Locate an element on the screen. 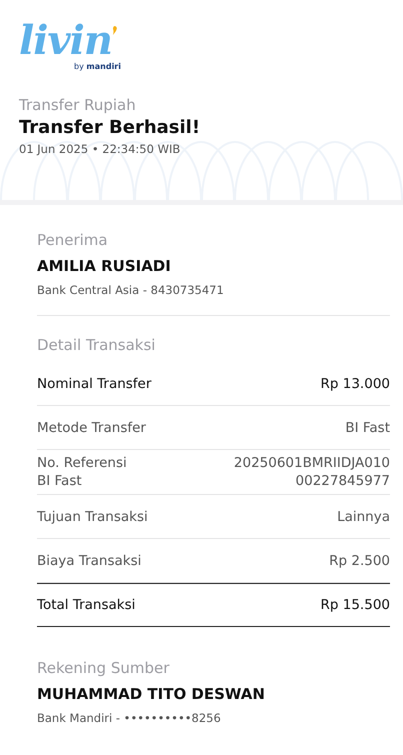 The height and width of the screenshot is (755, 403). recipient-name: AMILIA RUSIADI is located at coordinates (104, 266).